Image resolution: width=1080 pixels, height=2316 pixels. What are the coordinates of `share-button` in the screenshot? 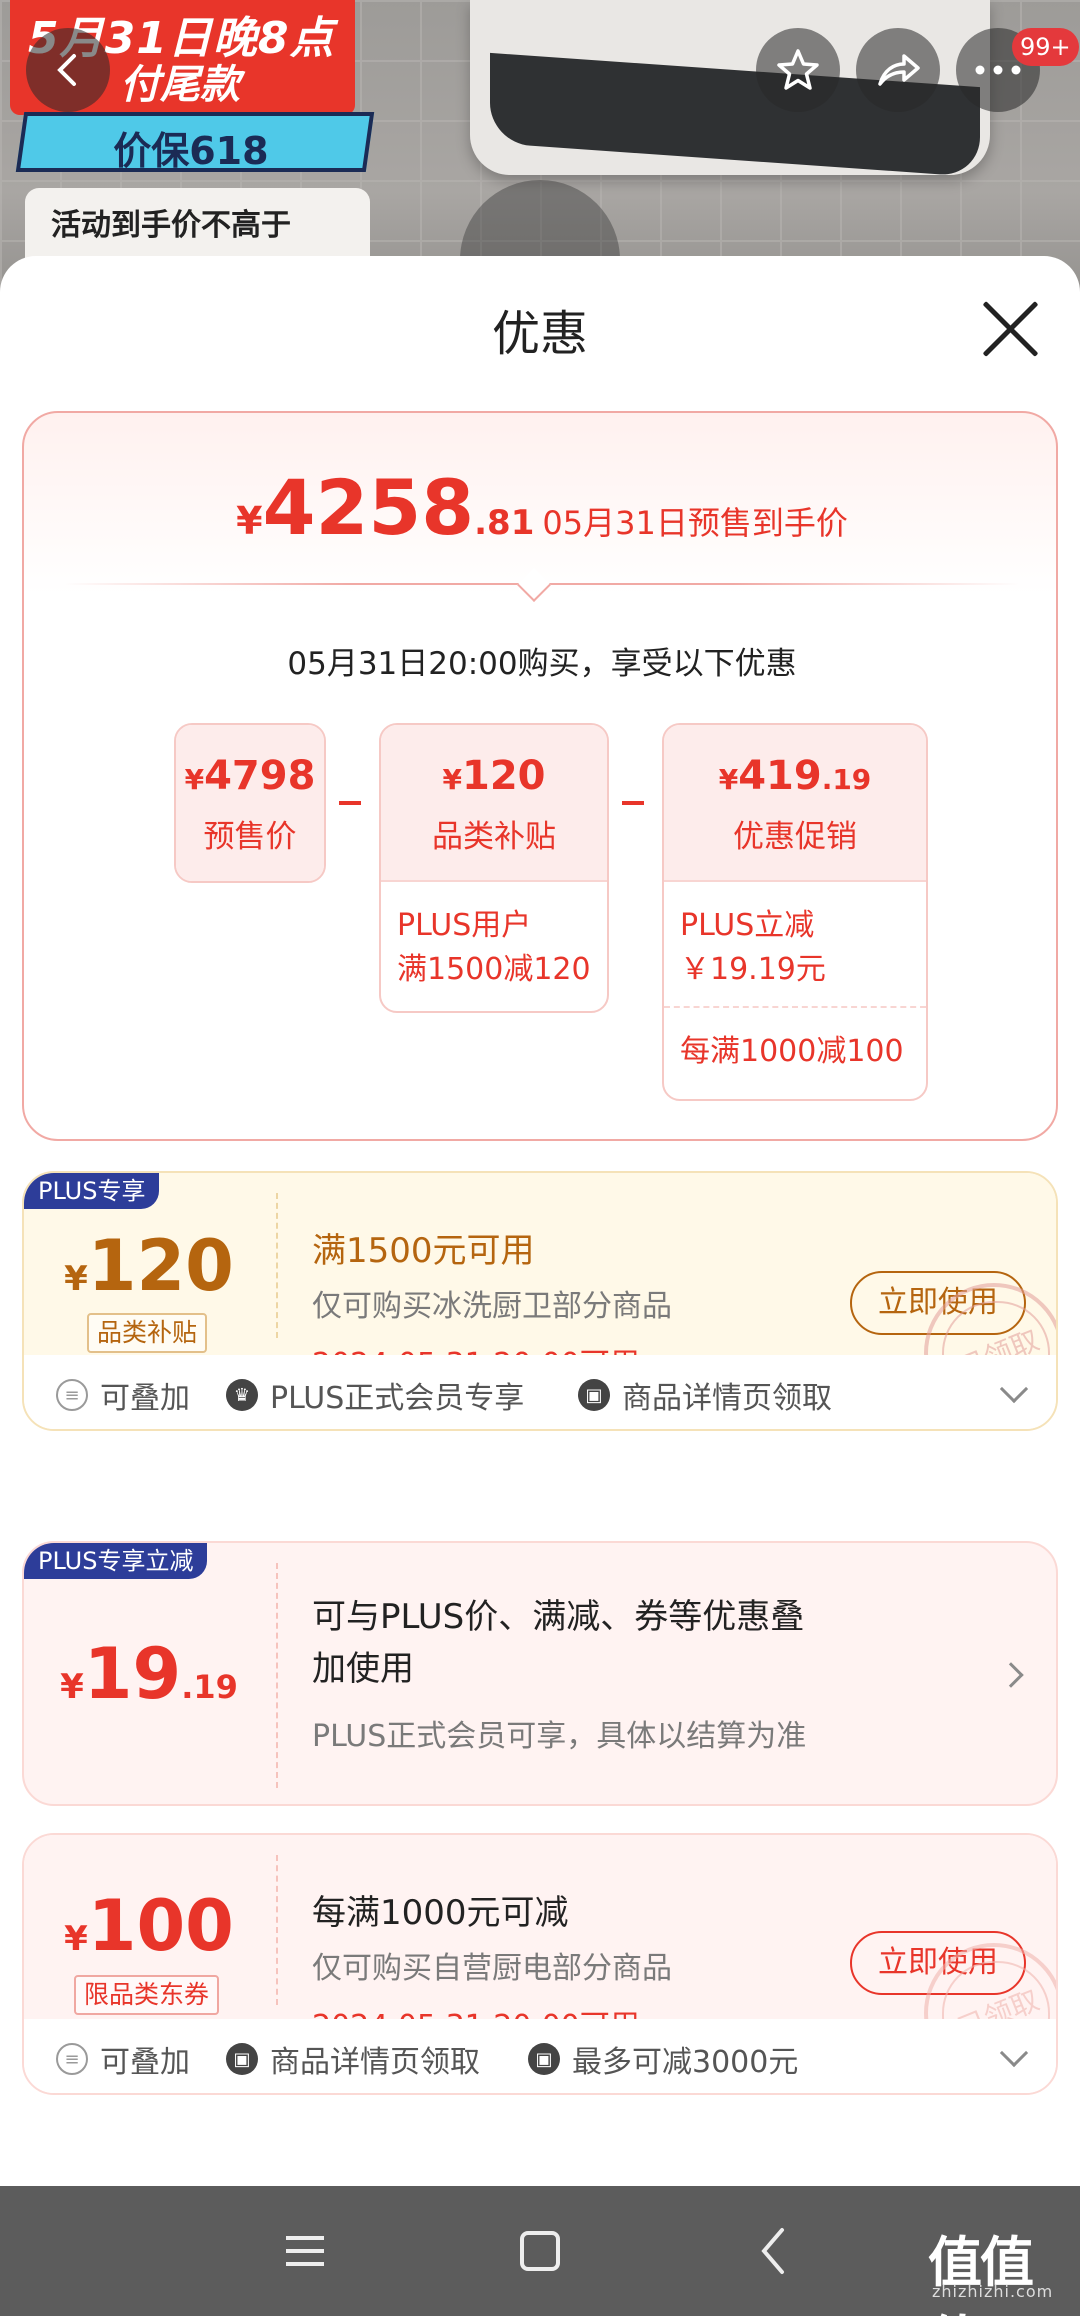 It's located at (898, 70).